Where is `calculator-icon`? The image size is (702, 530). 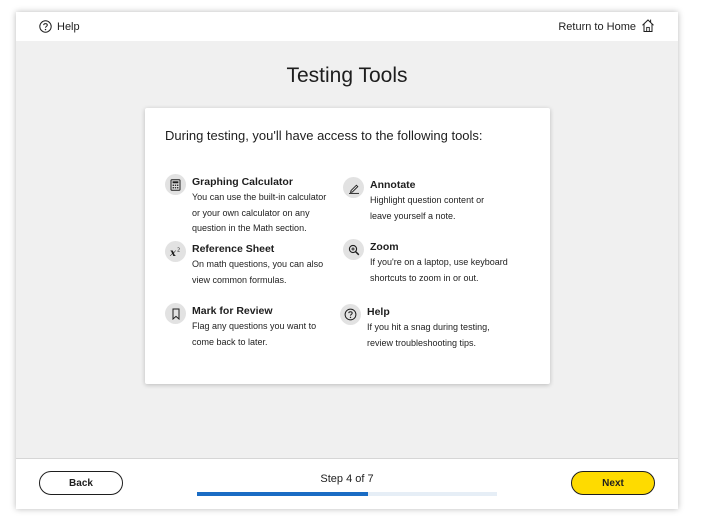 calculator-icon is located at coordinates (175, 184).